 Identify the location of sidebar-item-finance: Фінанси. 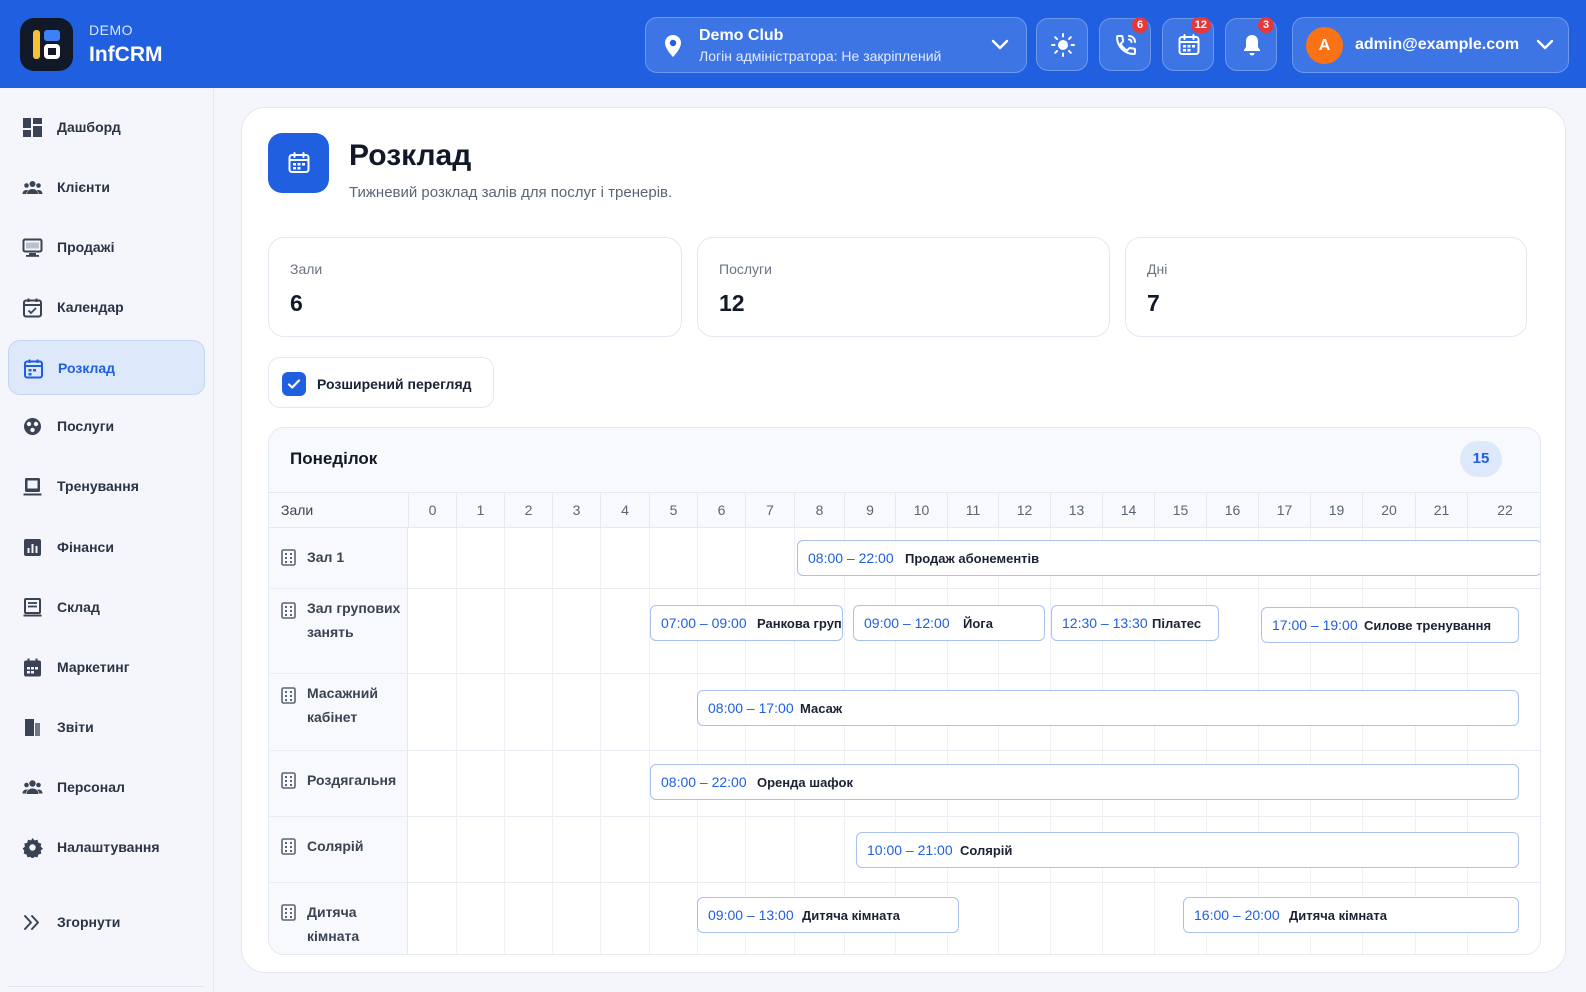
(106, 547).